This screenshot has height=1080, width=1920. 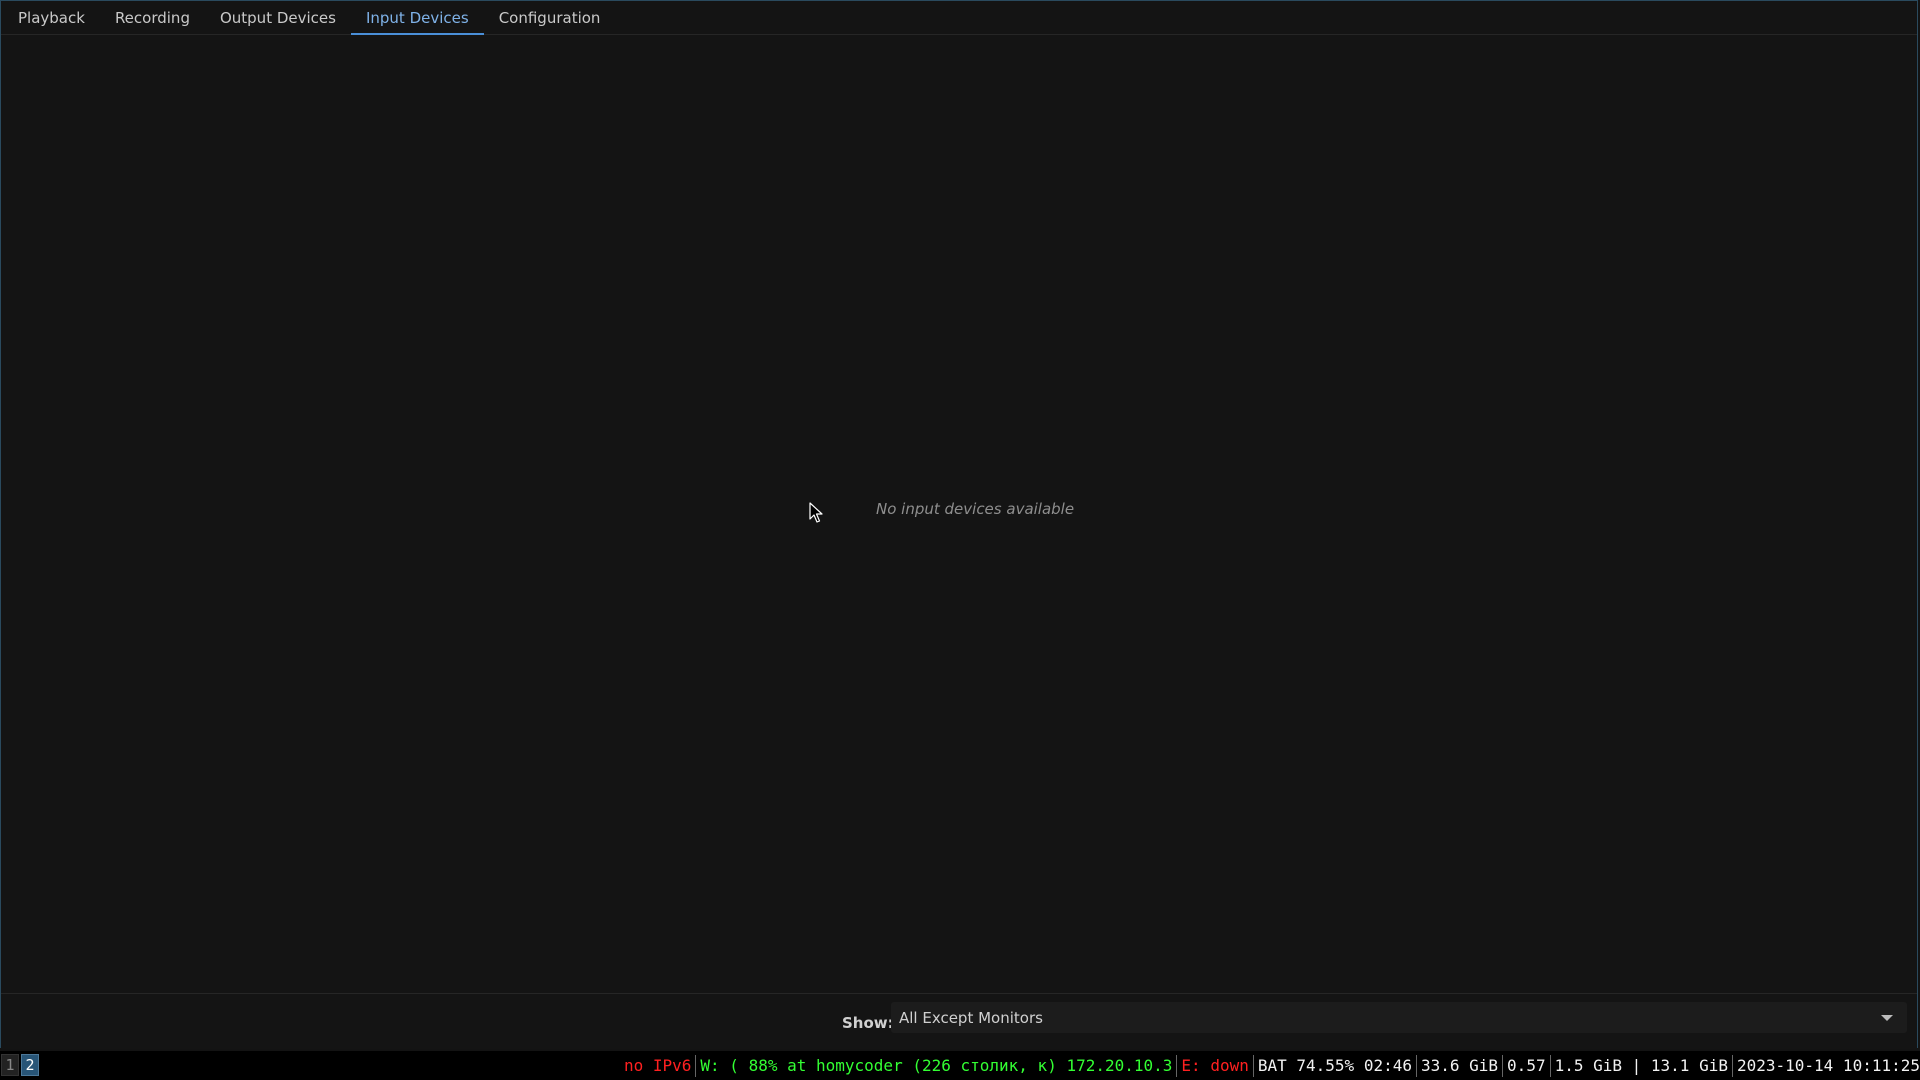 I want to click on disk-status: 33.6 GiB, so click(x=1459, y=1065).